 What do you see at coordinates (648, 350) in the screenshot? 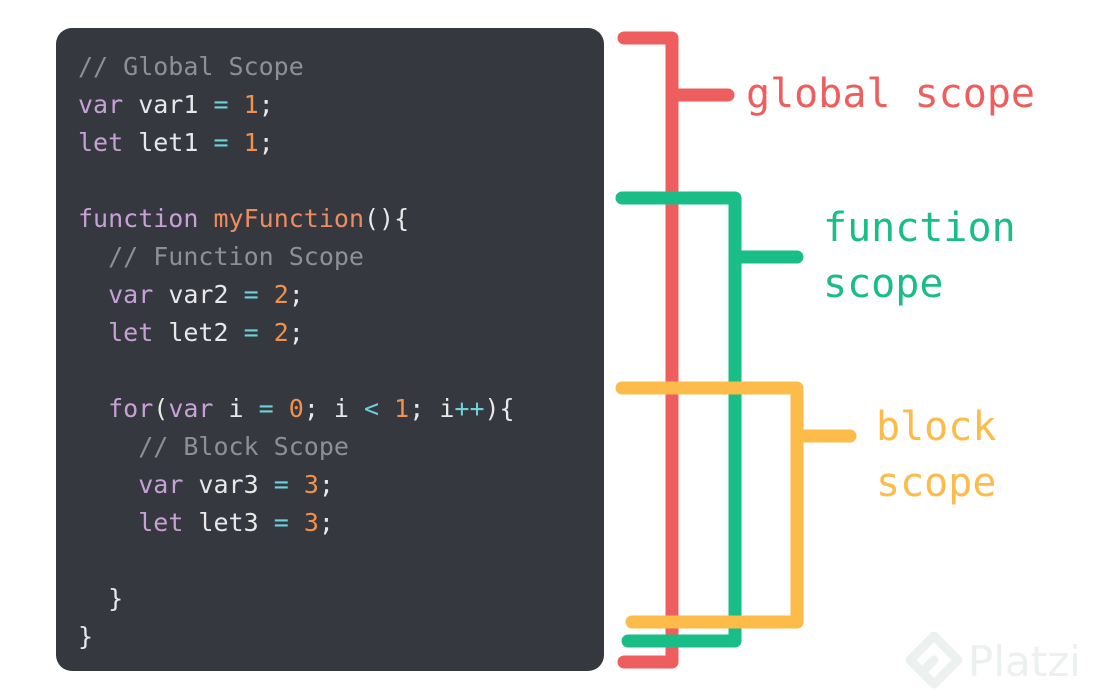
I see `global-scope-bracket-outline` at bounding box center [648, 350].